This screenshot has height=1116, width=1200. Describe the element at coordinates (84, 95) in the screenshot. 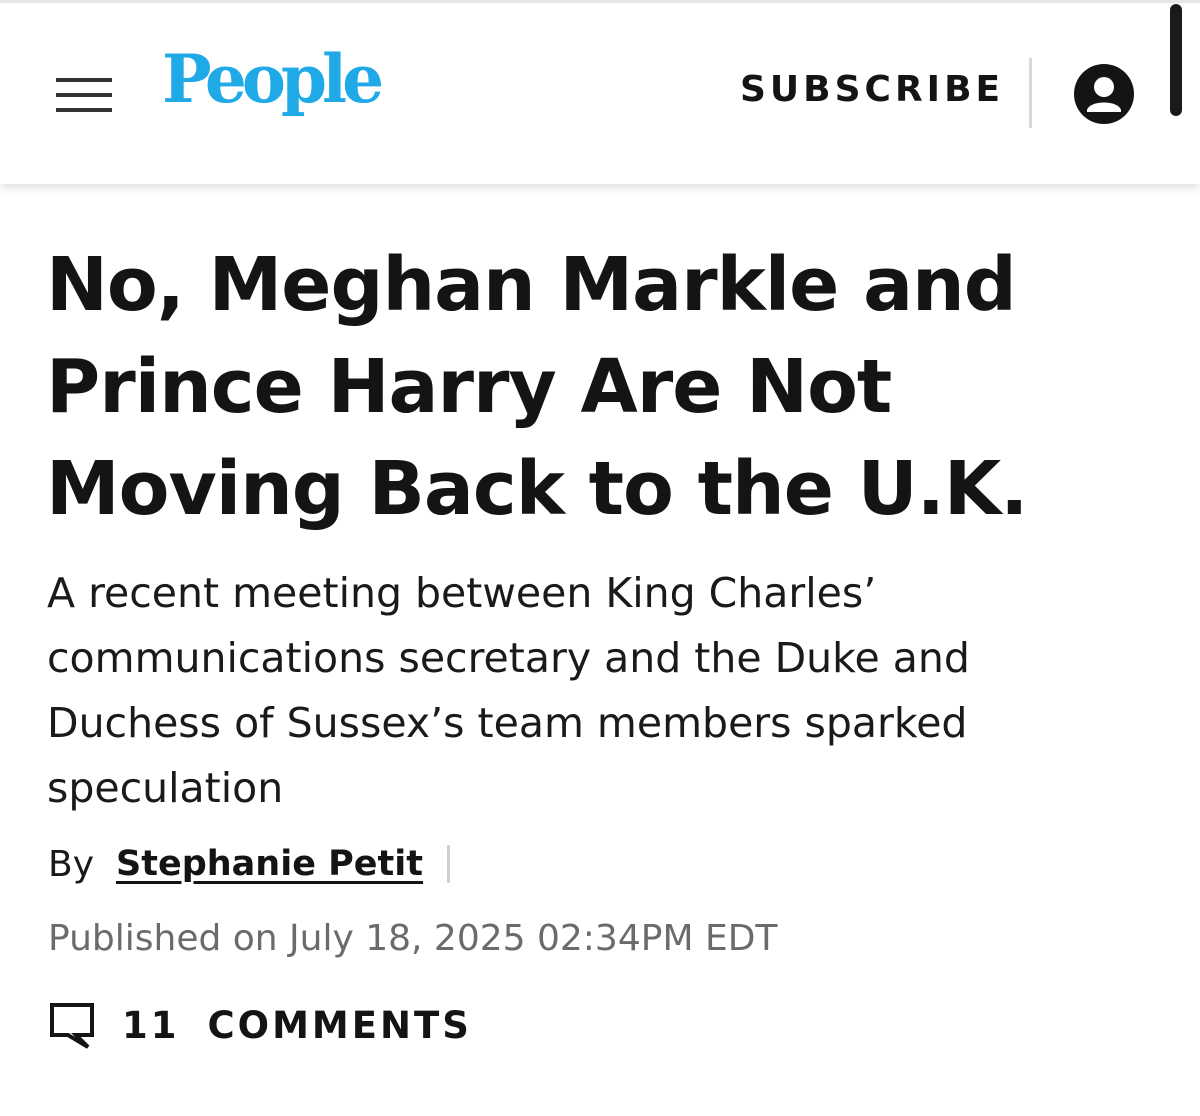

I see `hamburger-menu-icon` at that location.